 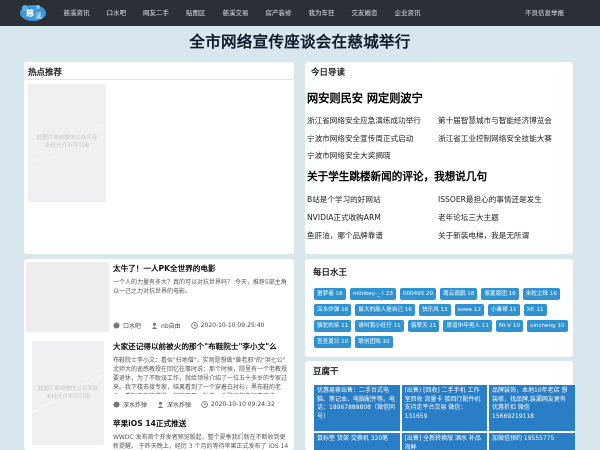 What do you see at coordinates (444, 441) in the screenshot?
I see `ad-block: [出售] 全新转换版 酒水 补品 海鲜` at bounding box center [444, 441].